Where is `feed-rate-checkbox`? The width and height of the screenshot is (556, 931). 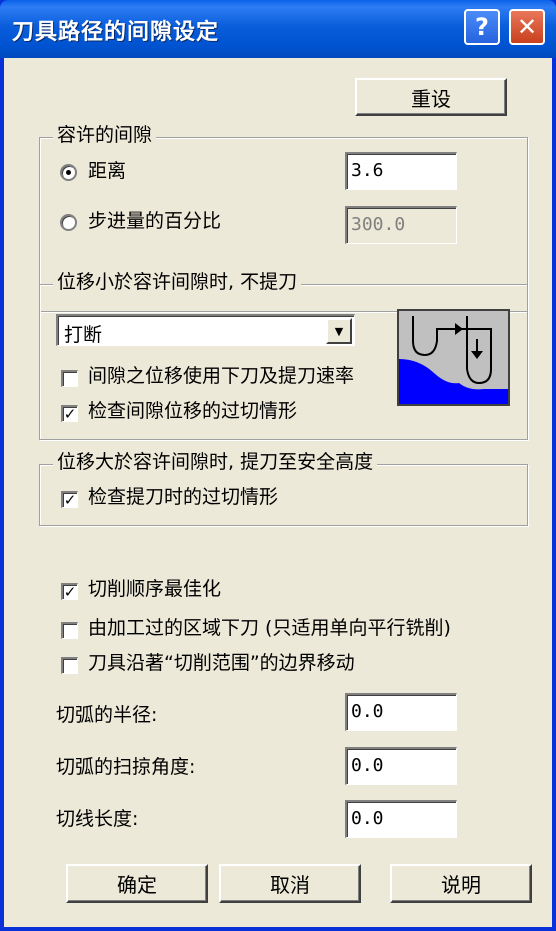 feed-rate-checkbox is located at coordinates (69, 378).